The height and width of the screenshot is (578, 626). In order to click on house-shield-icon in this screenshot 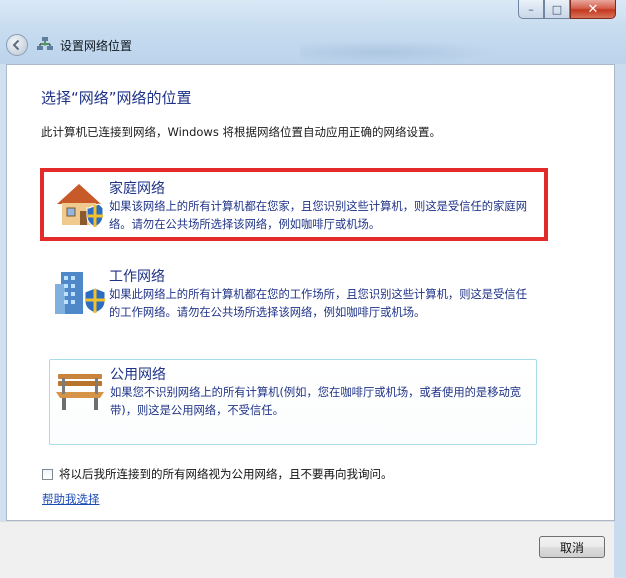, I will do `click(80, 206)`.